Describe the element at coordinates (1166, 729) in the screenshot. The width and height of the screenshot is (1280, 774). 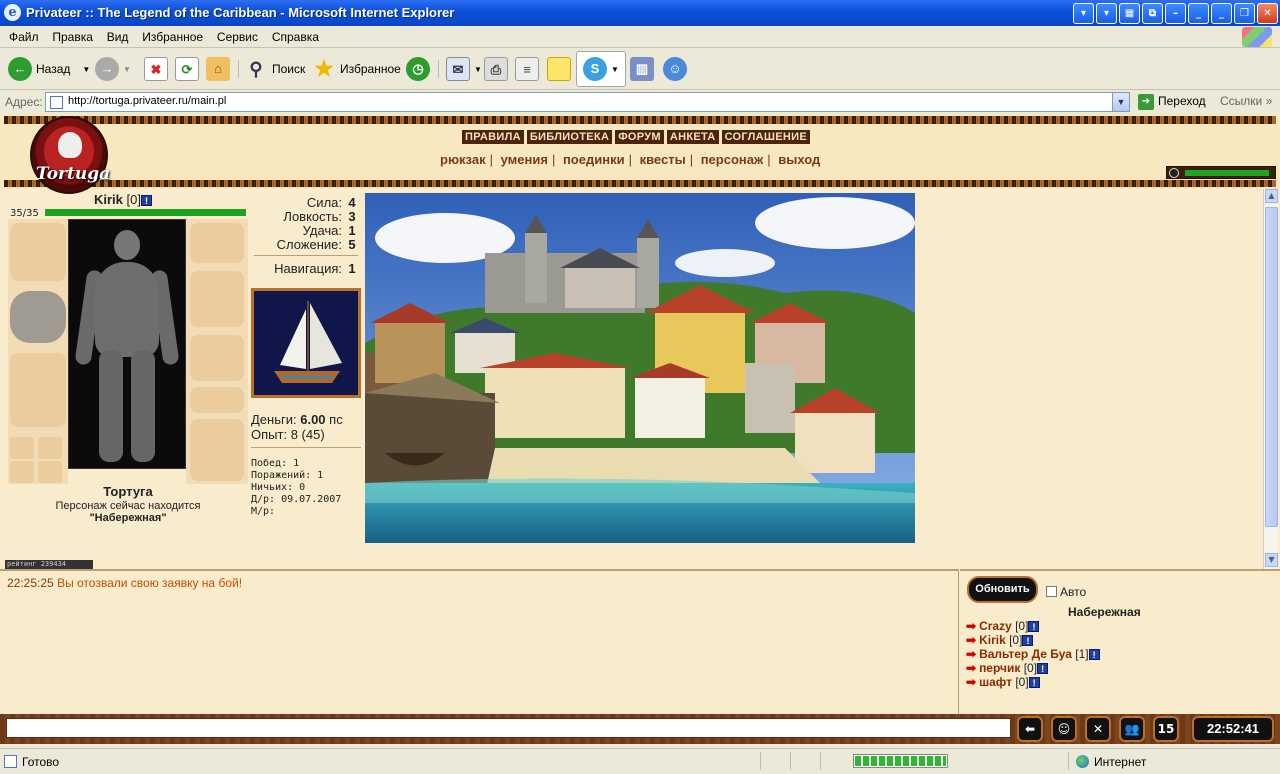
I see `fights-count-button: 15` at that location.